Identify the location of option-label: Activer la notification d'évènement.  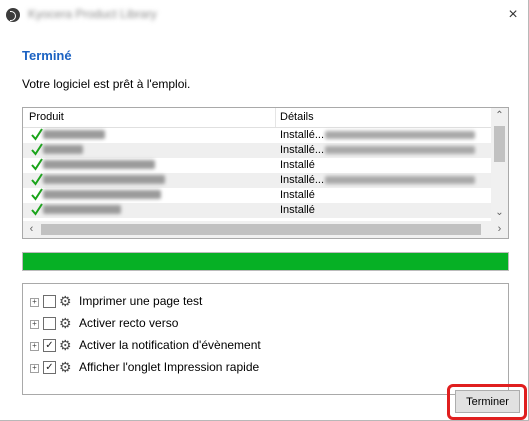
(170, 345).